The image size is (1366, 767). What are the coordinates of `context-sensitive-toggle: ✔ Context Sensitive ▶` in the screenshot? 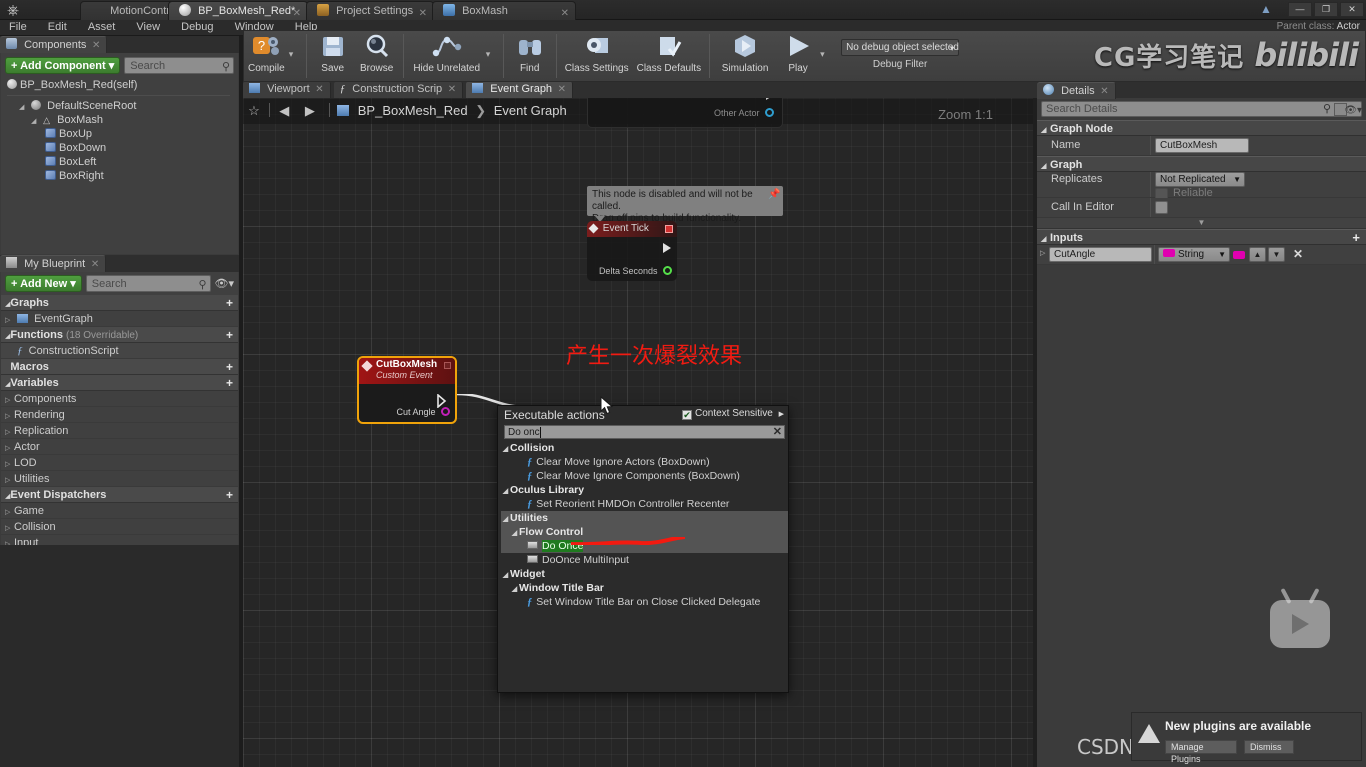 It's located at (733, 414).